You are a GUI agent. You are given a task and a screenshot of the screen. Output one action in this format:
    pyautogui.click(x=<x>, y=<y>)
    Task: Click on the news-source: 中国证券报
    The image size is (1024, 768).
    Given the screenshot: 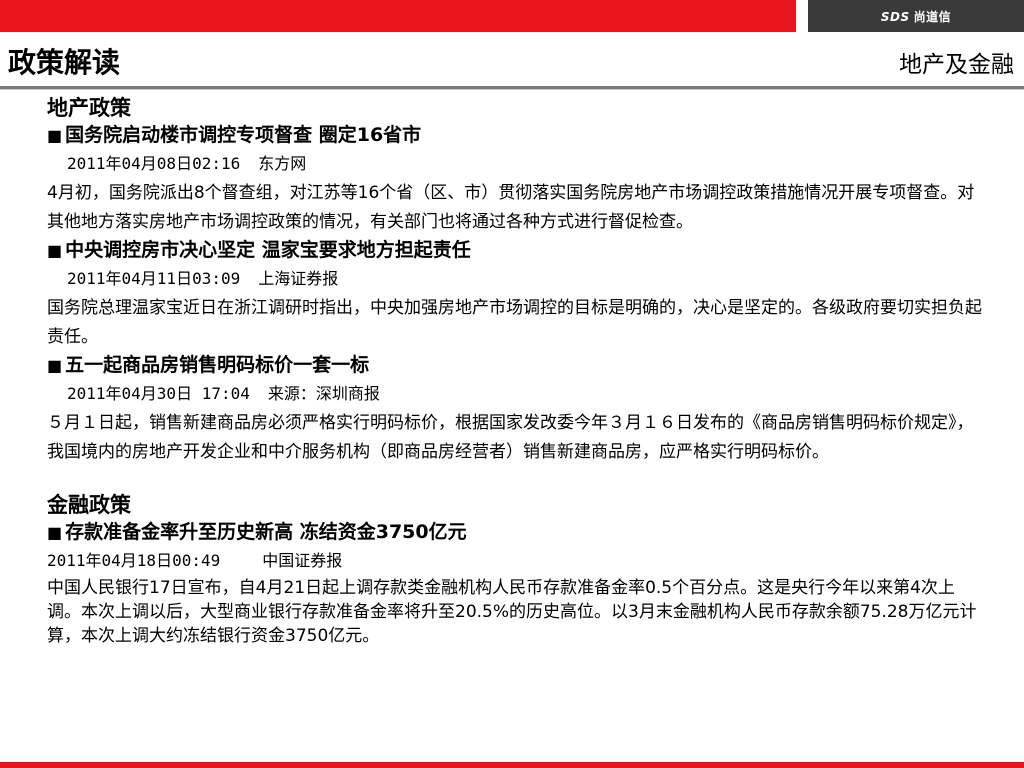 What is the action you would take?
    pyautogui.click(x=302, y=560)
    